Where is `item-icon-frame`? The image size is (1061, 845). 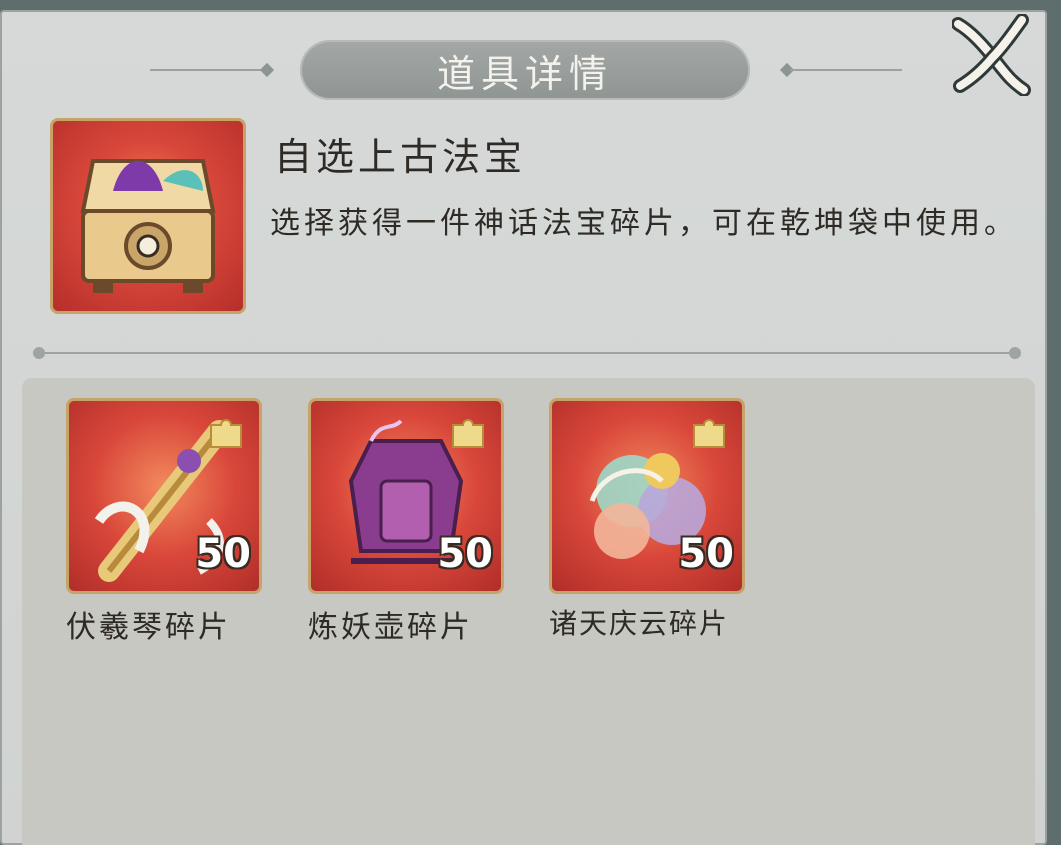 item-icon-frame is located at coordinates (148, 216).